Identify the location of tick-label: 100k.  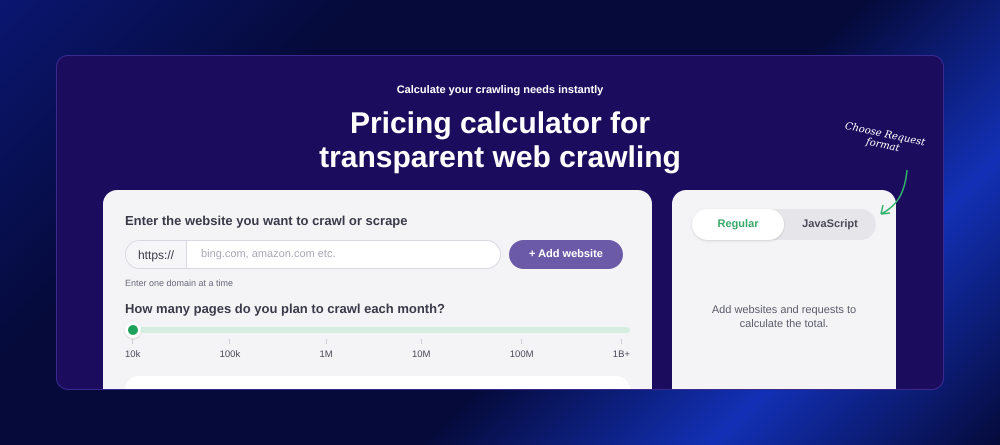
(230, 355).